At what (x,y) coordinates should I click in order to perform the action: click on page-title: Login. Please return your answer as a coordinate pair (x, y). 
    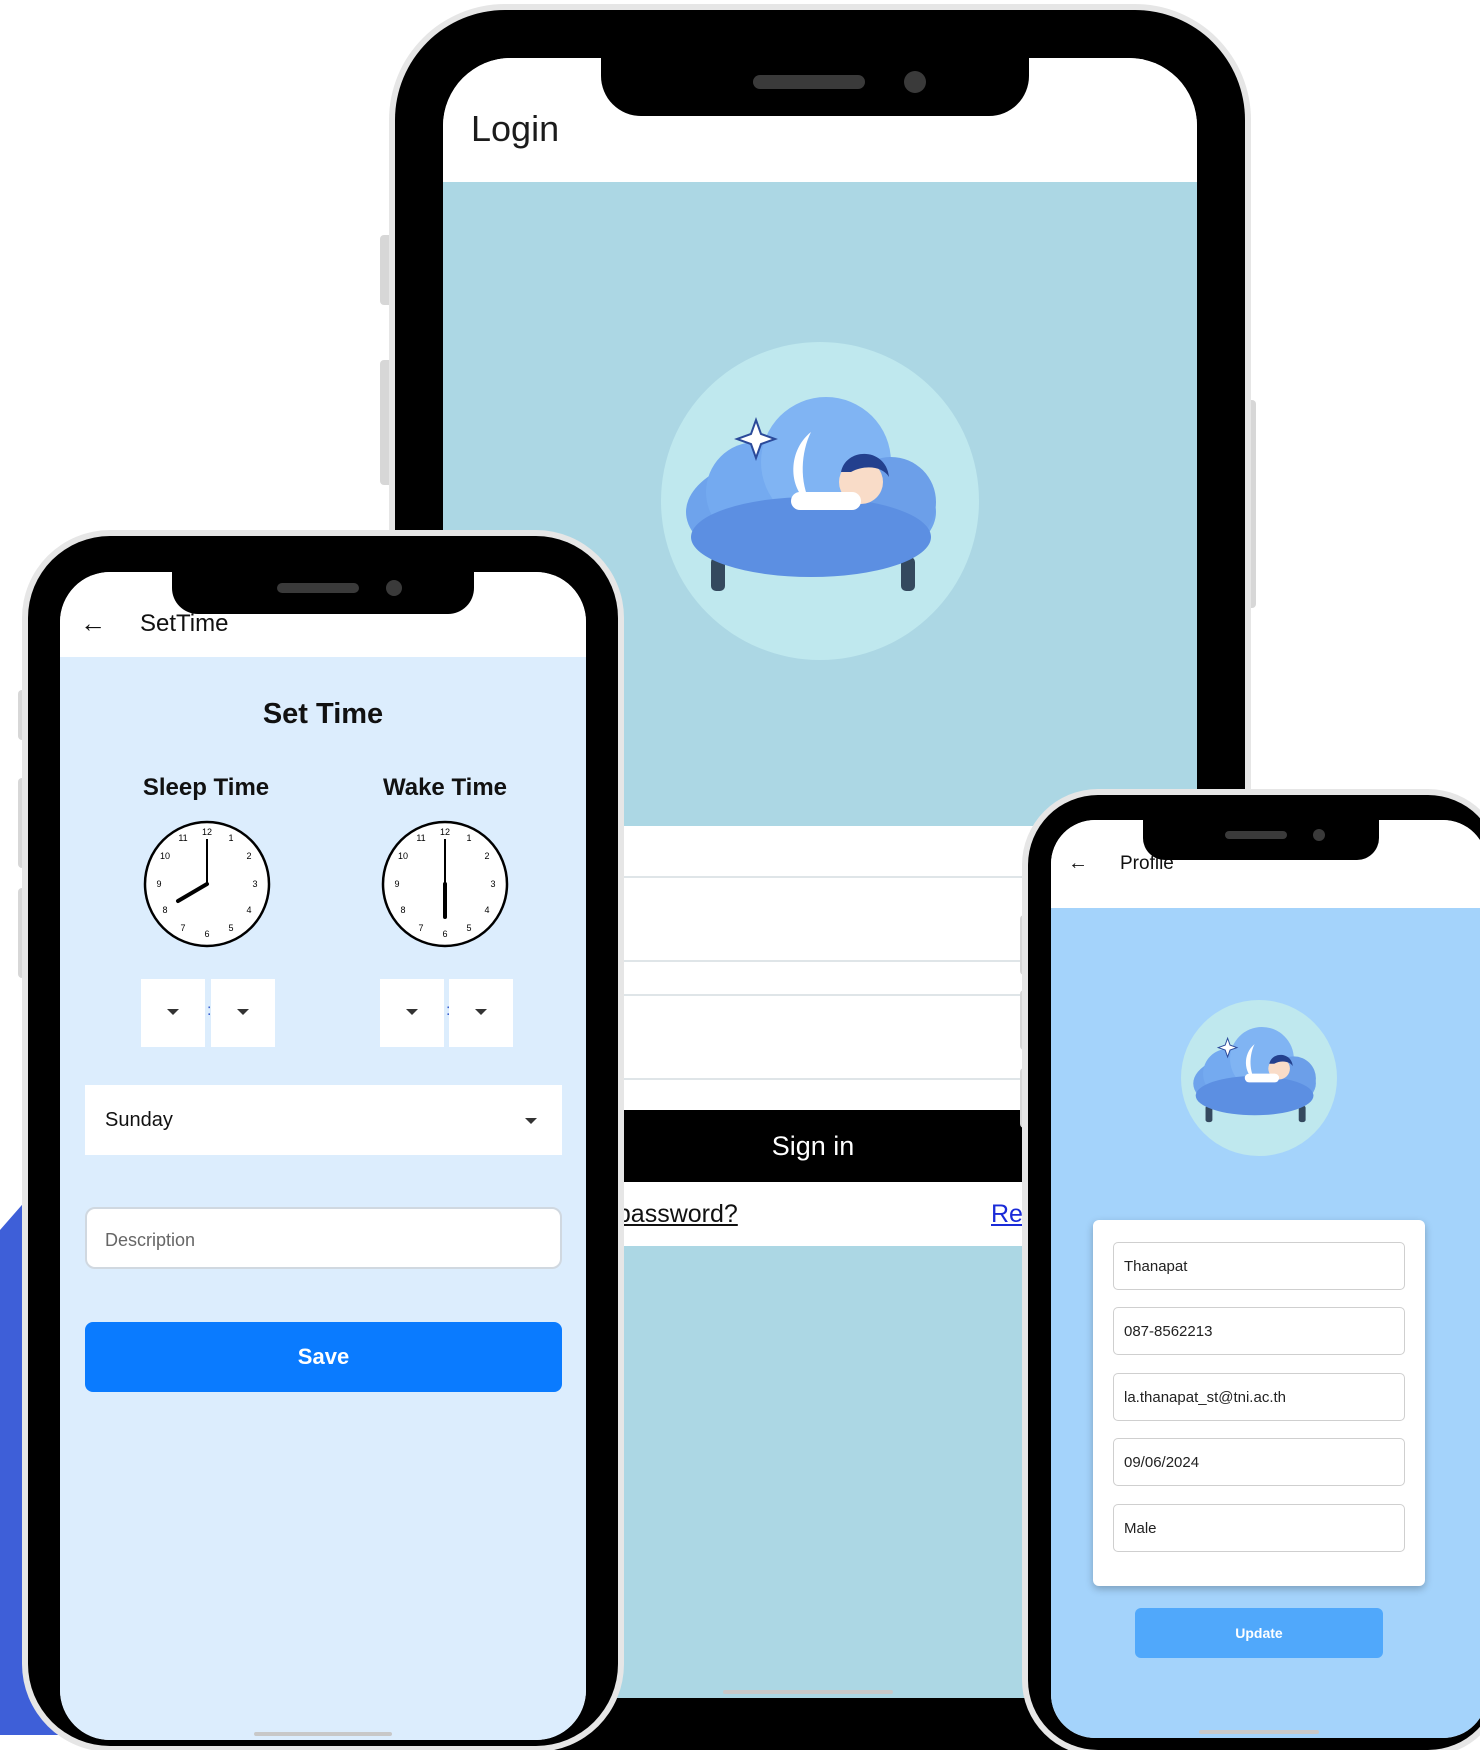
    Looking at the image, I should click on (515, 128).